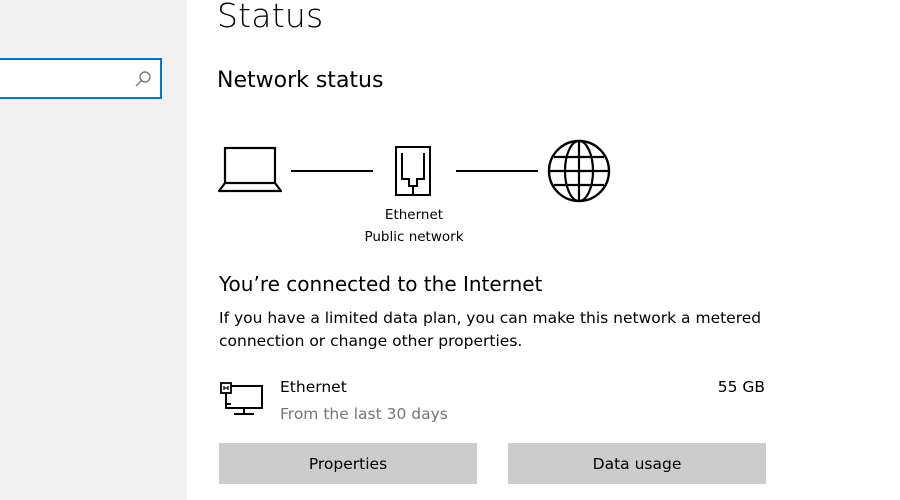 This screenshot has height=500, width=900. Describe the element at coordinates (241, 398) in the screenshot. I see `network-adapter-icon` at that location.